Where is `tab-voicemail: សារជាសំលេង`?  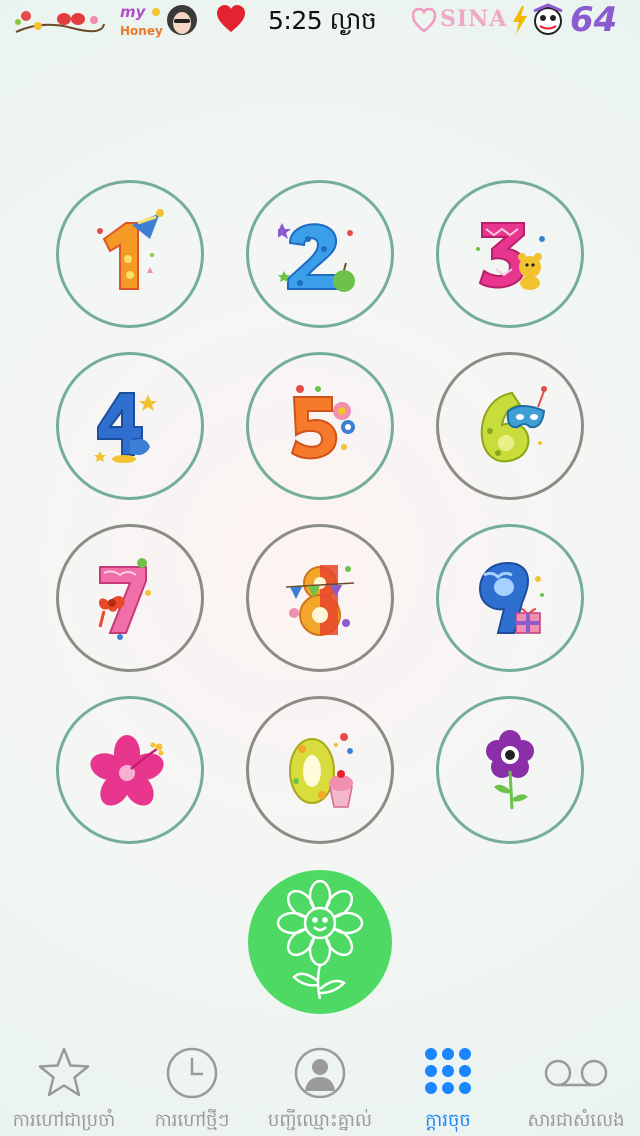 tab-voicemail: សារជាសំលេង is located at coordinates (576, 1088).